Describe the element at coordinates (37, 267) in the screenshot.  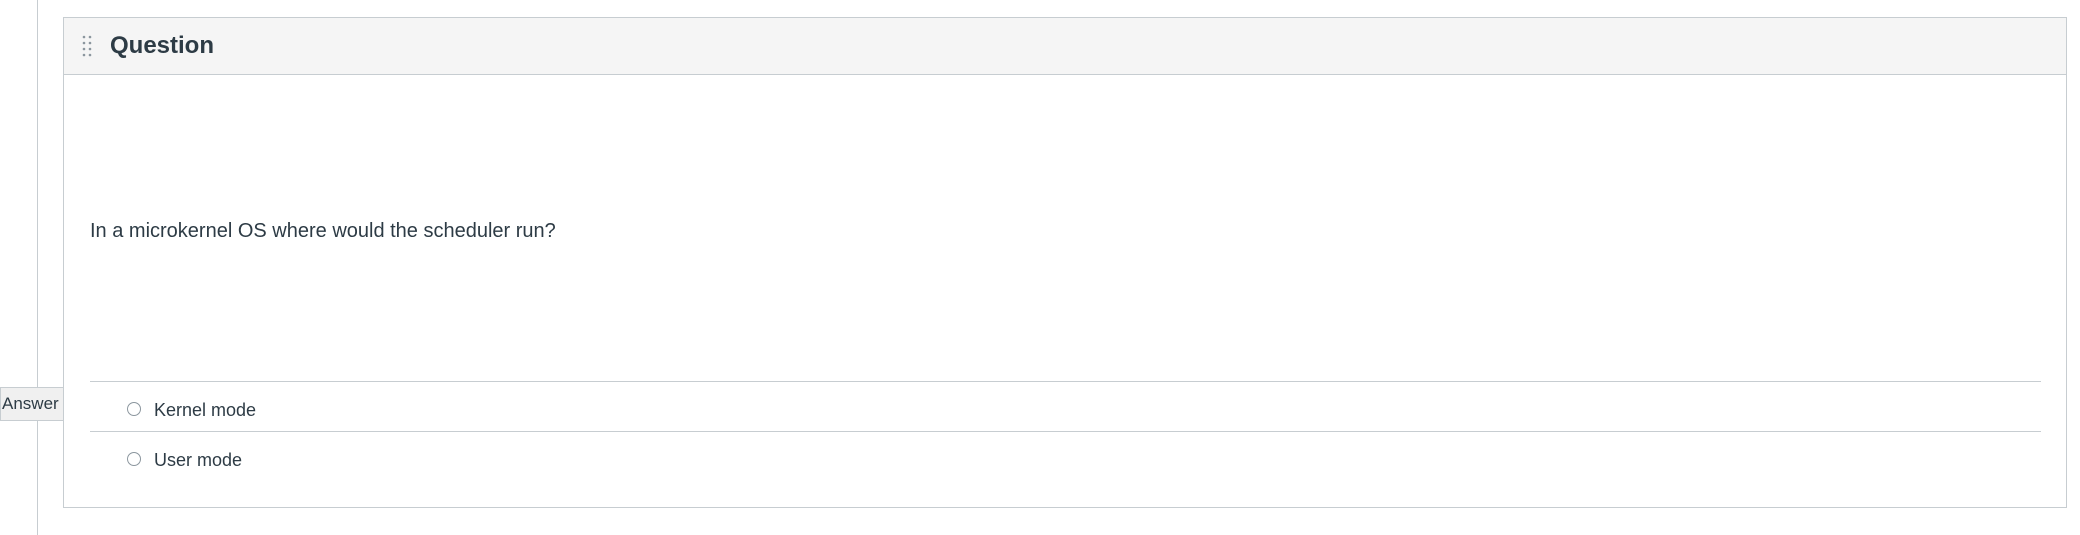
I see `left-divider` at that location.